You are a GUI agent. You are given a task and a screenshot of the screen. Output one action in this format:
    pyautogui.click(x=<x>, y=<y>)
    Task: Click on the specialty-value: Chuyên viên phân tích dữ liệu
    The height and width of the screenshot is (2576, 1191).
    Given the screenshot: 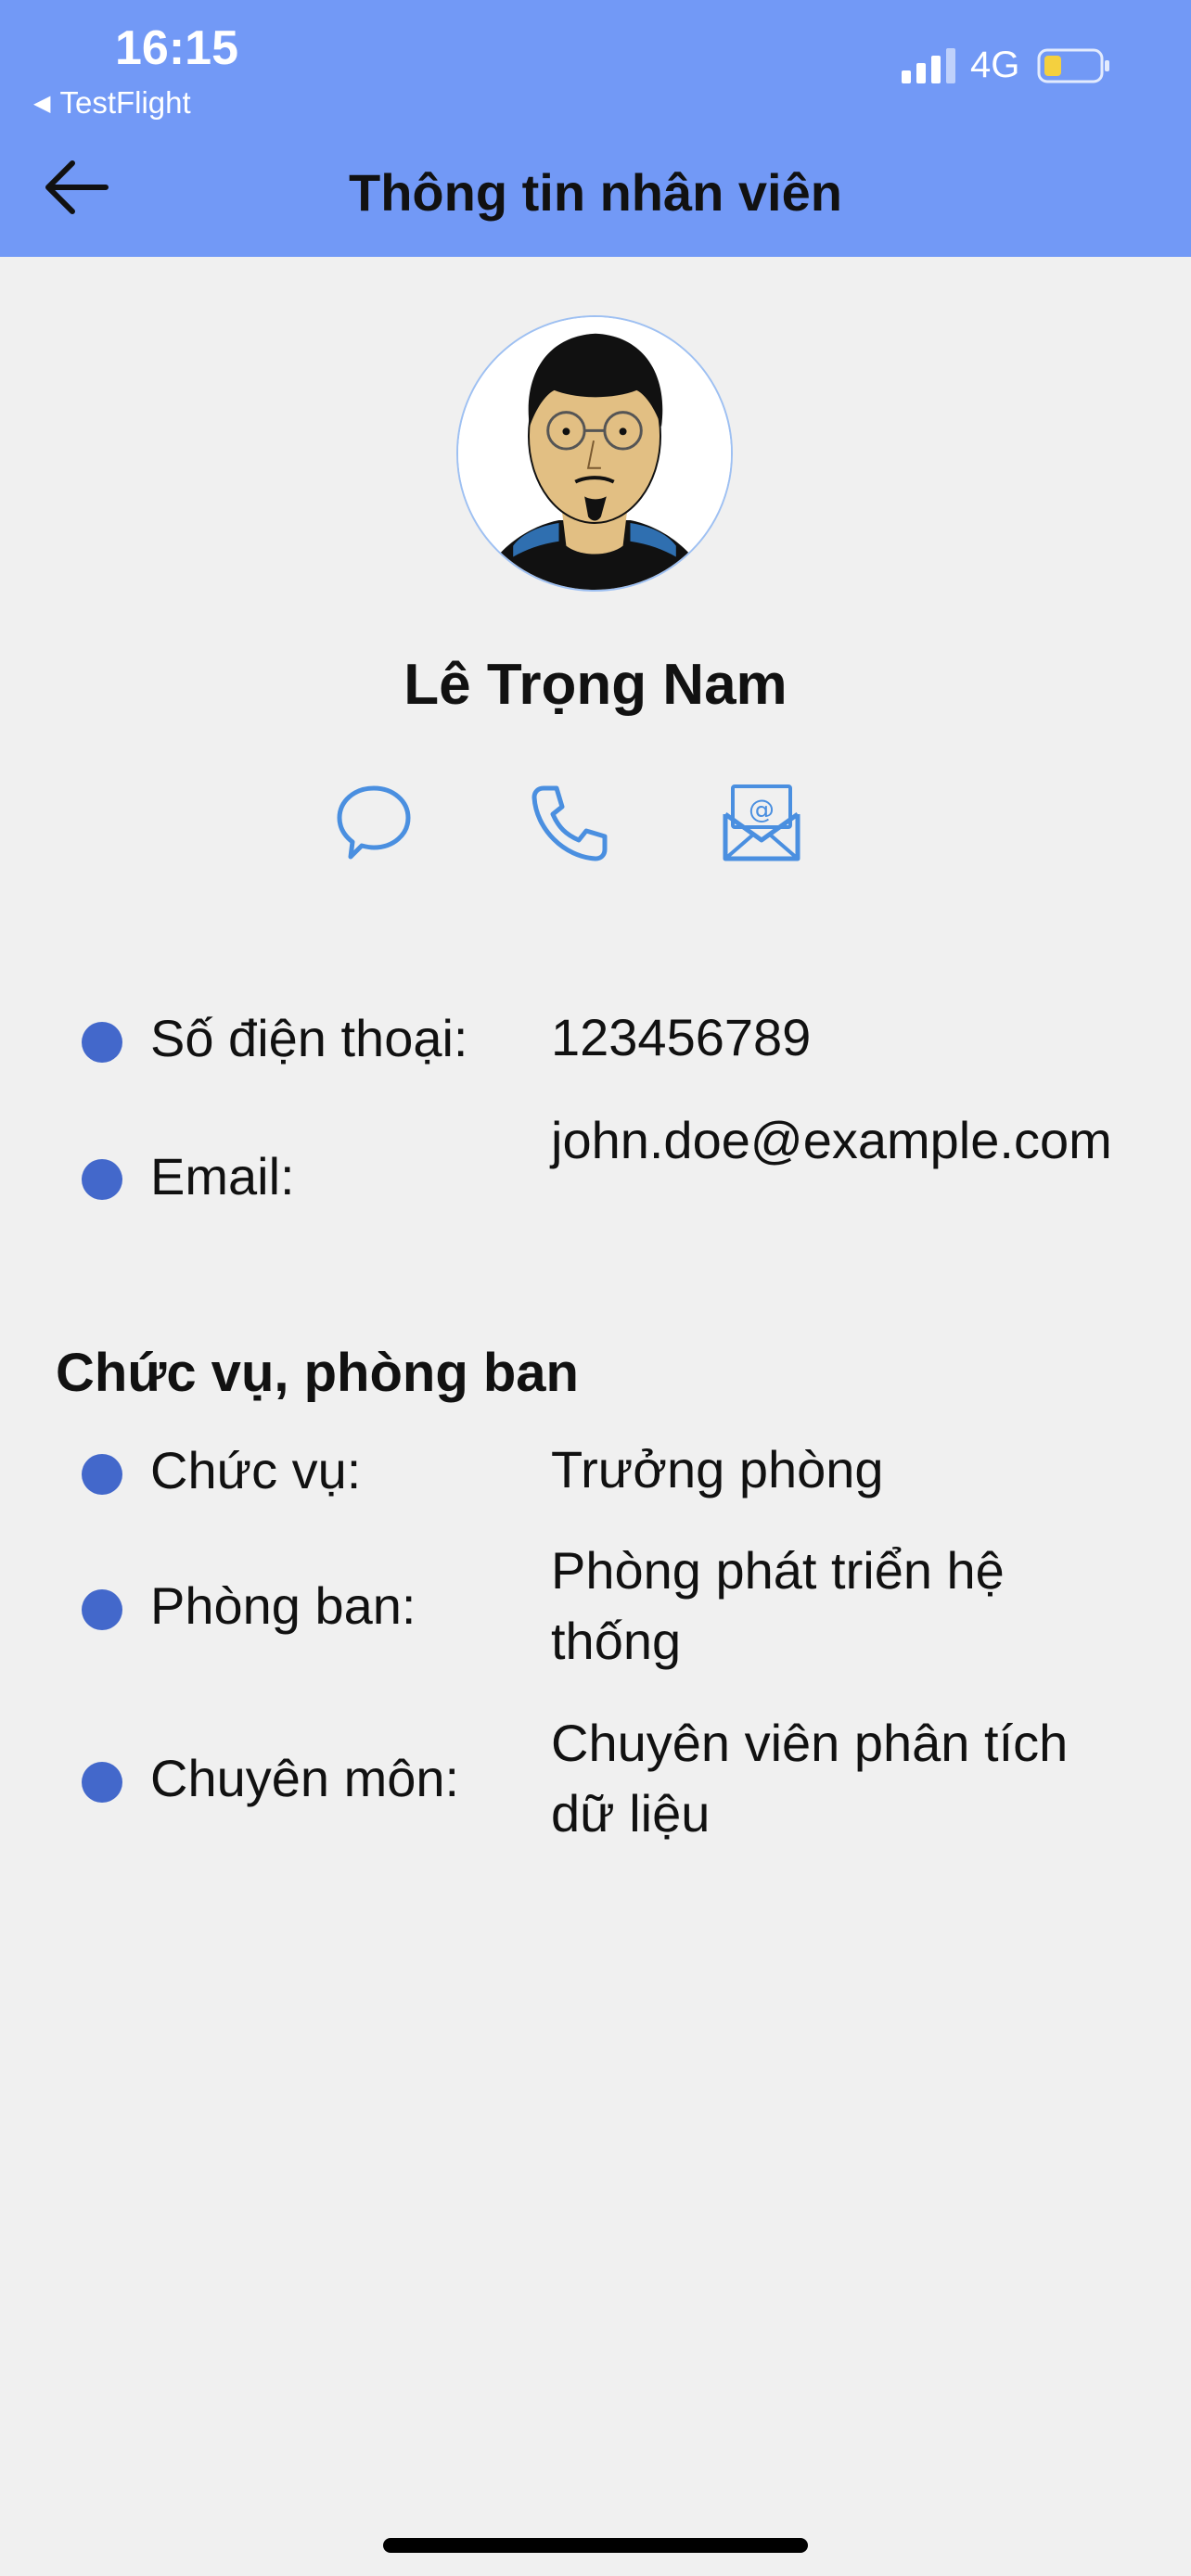 What is the action you would take?
    pyautogui.click(x=810, y=1779)
    